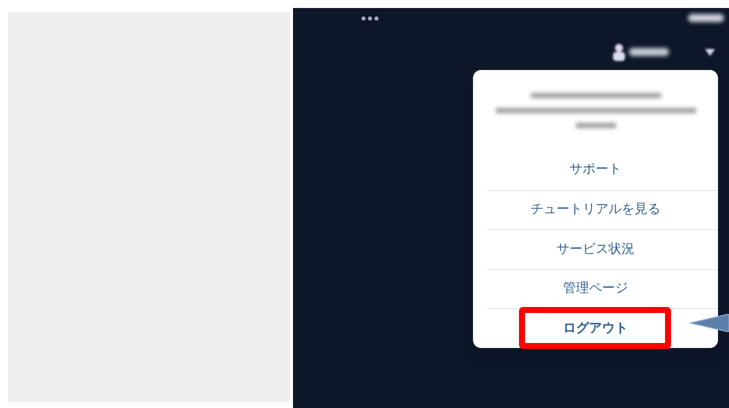 The height and width of the screenshot is (408, 729). Describe the element at coordinates (596, 170) in the screenshot. I see `menu-item: サポート` at that location.